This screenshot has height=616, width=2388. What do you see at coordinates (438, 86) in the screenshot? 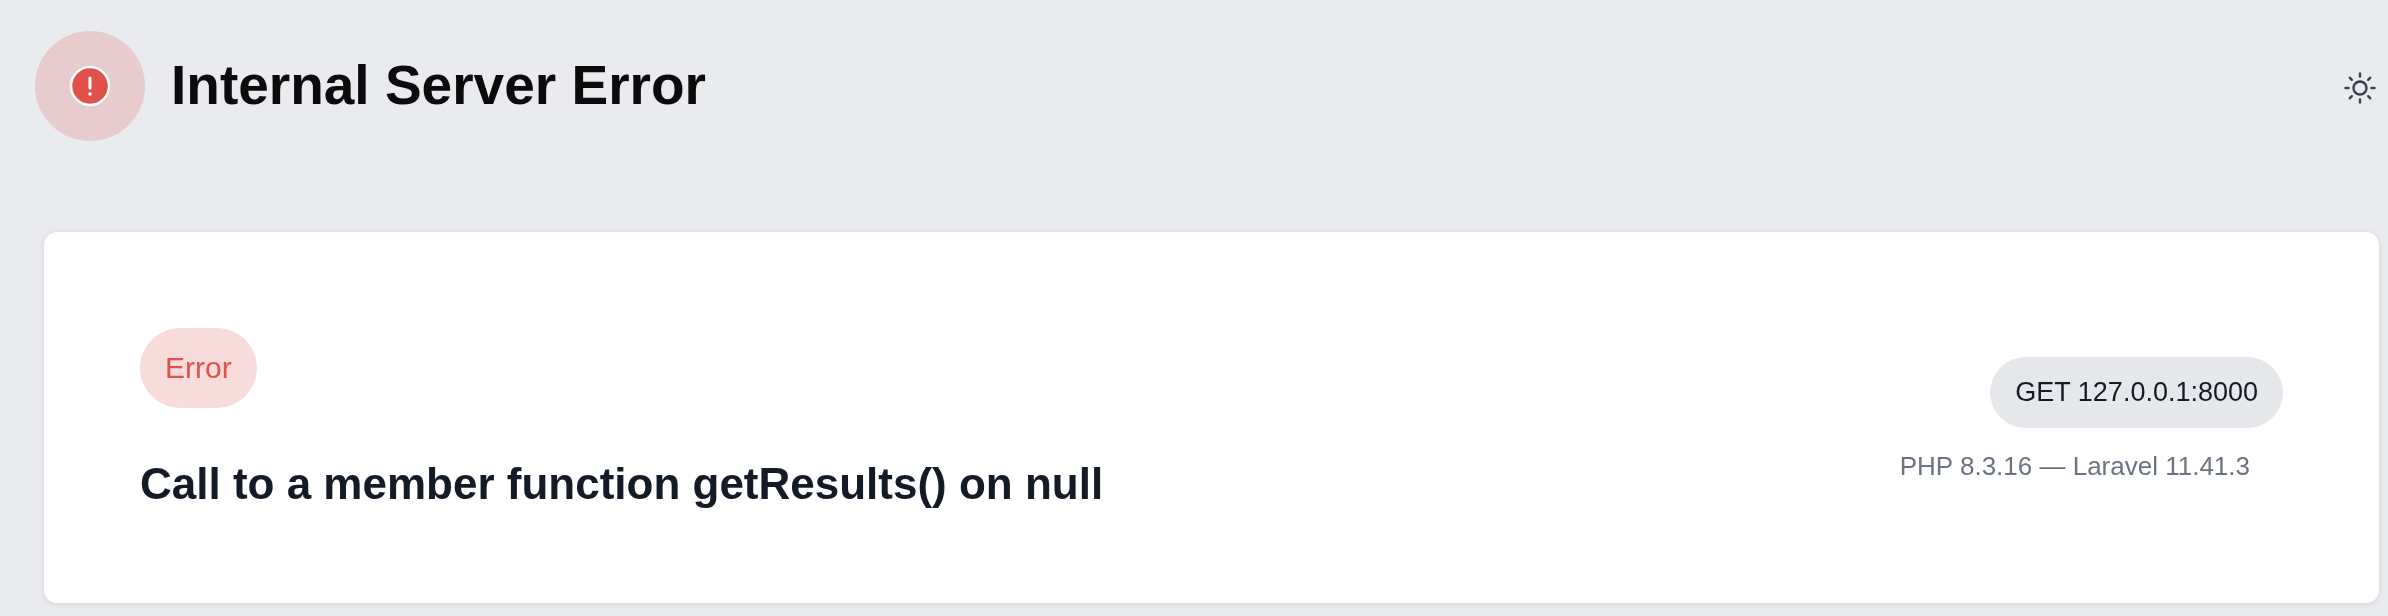
I see `page-title: Internal Server Error` at bounding box center [438, 86].